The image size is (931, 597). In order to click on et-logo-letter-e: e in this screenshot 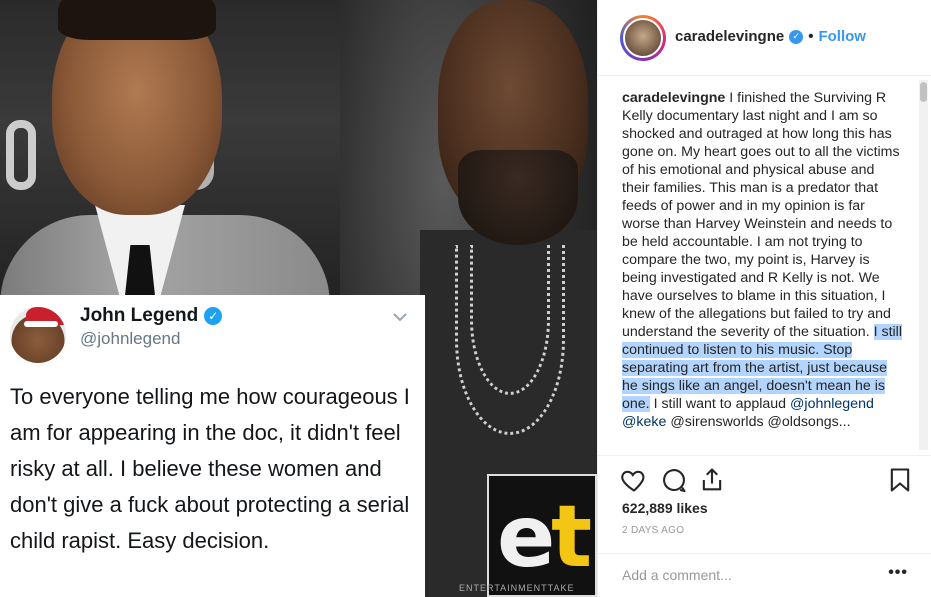, I will do `click(526, 537)`.